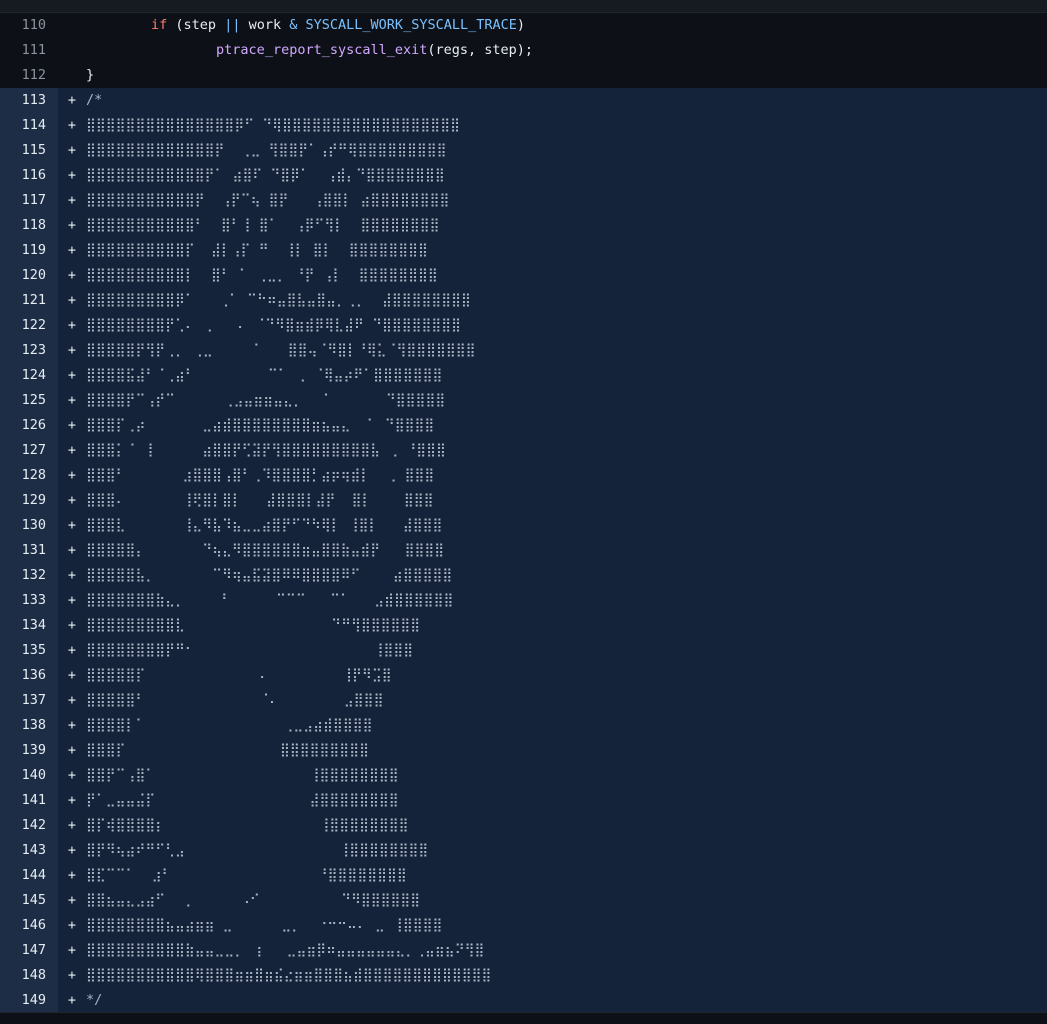 The image size is (1047, 1024). Describe the element at coordinates (29, 825) in the screenshot. I see `line-number: 142` at that location.